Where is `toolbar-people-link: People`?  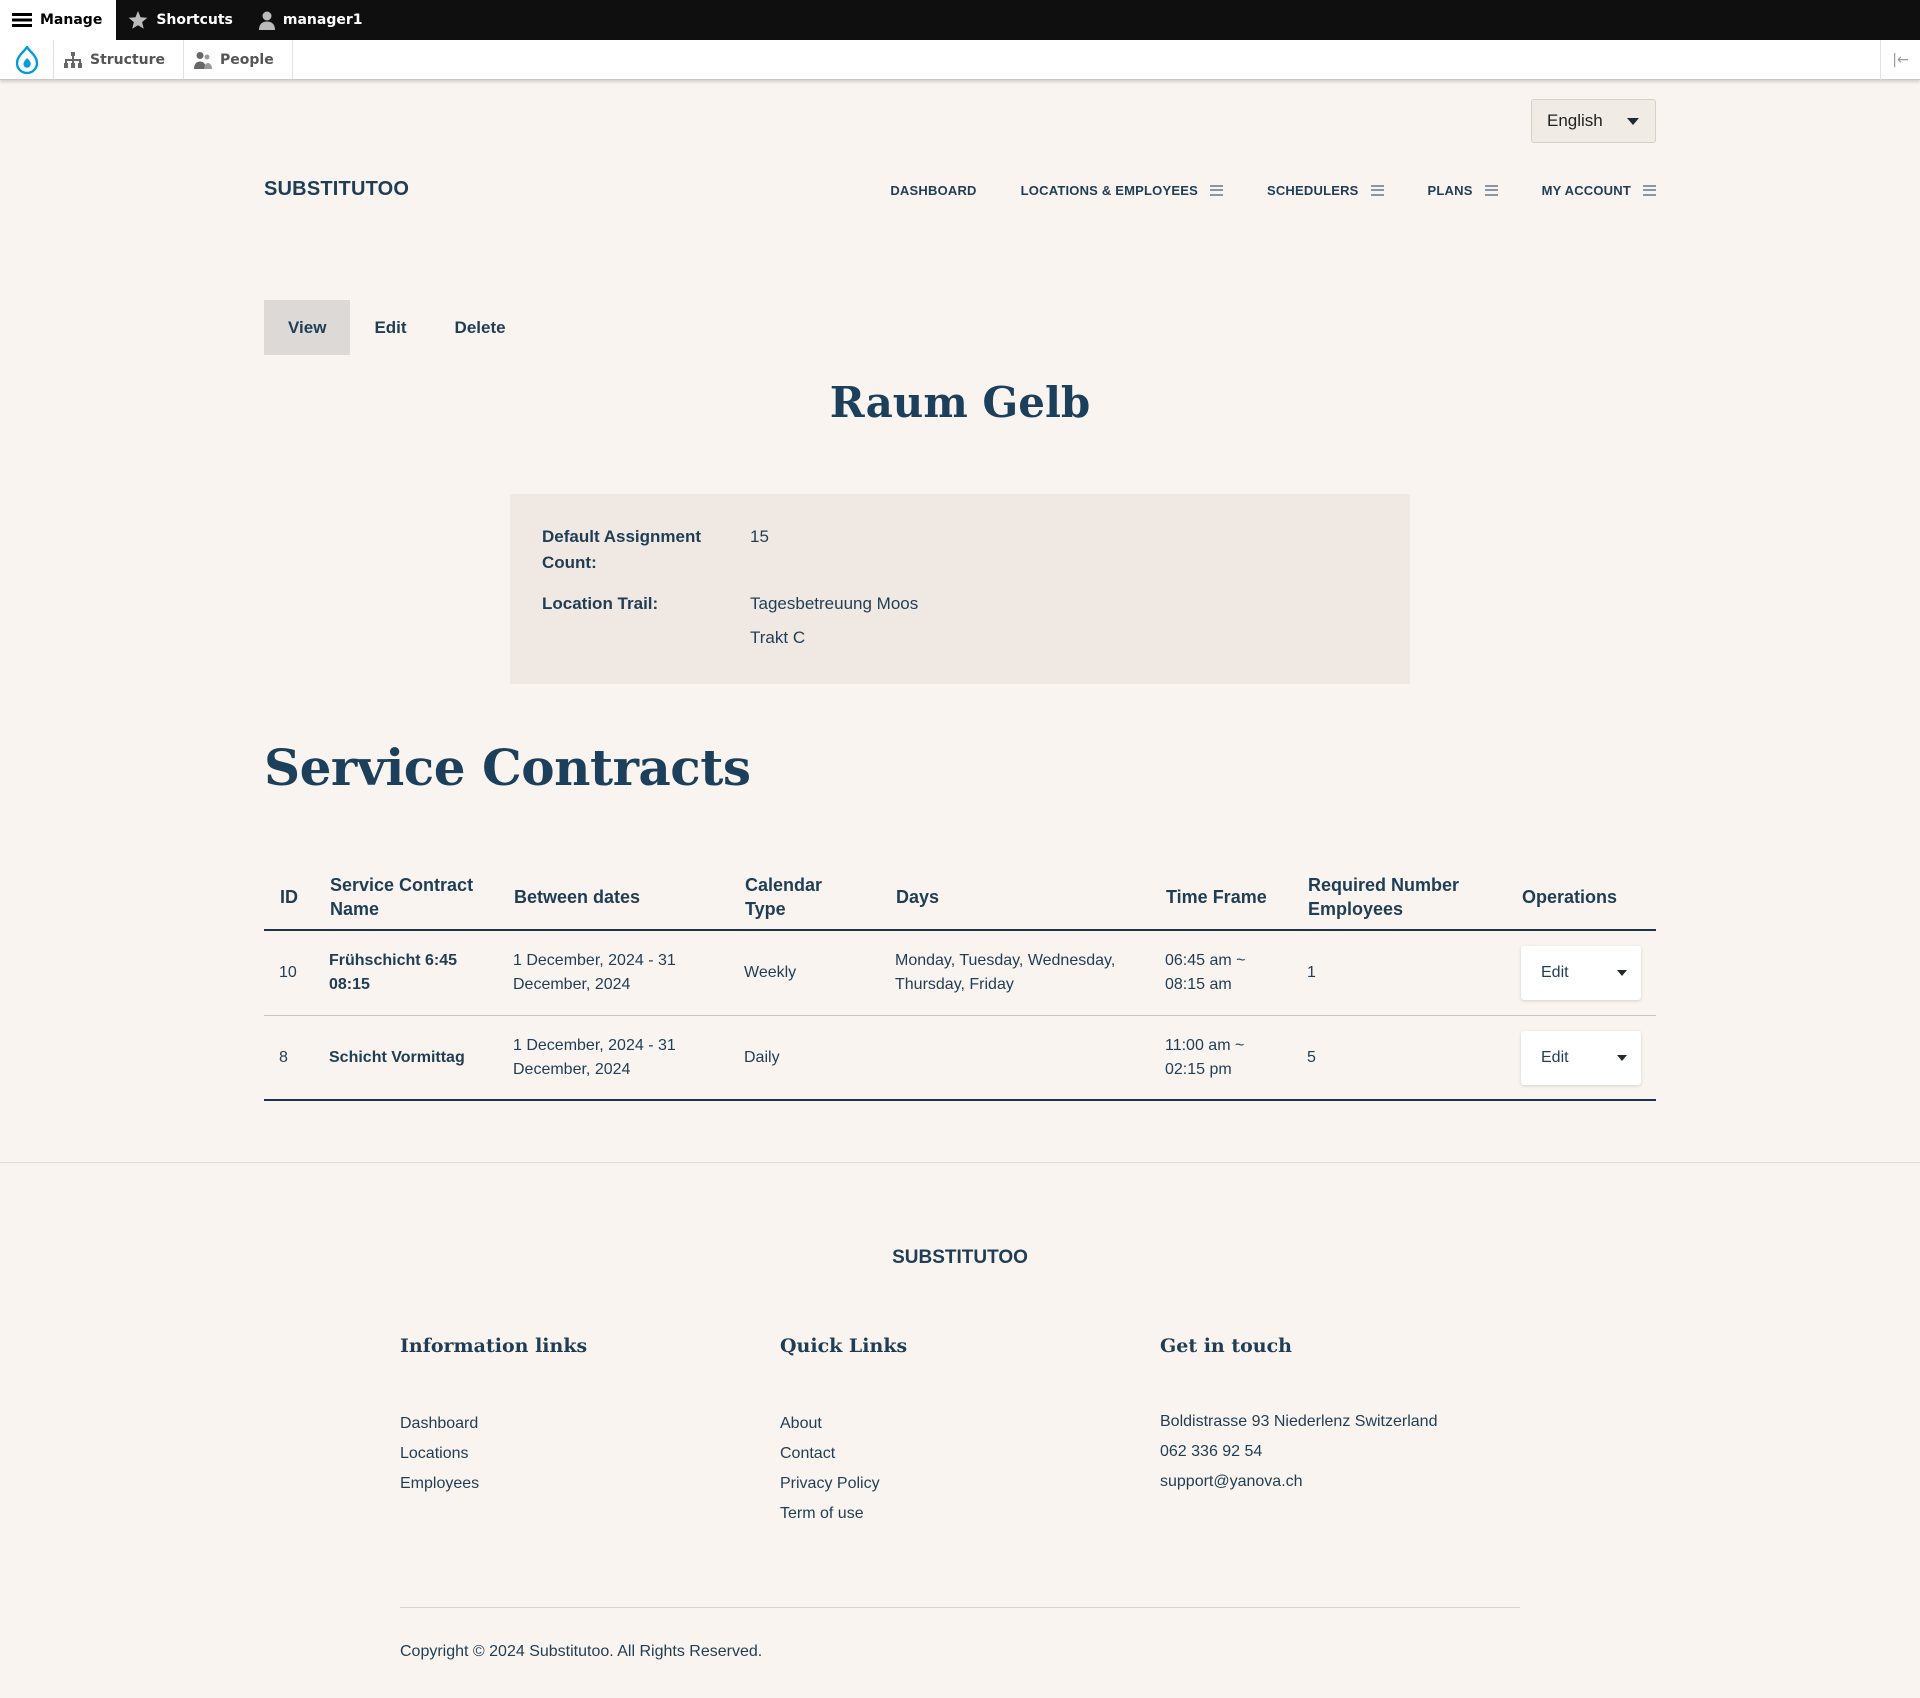
toolbar-people-link: People is located at coordinates (238, 59).